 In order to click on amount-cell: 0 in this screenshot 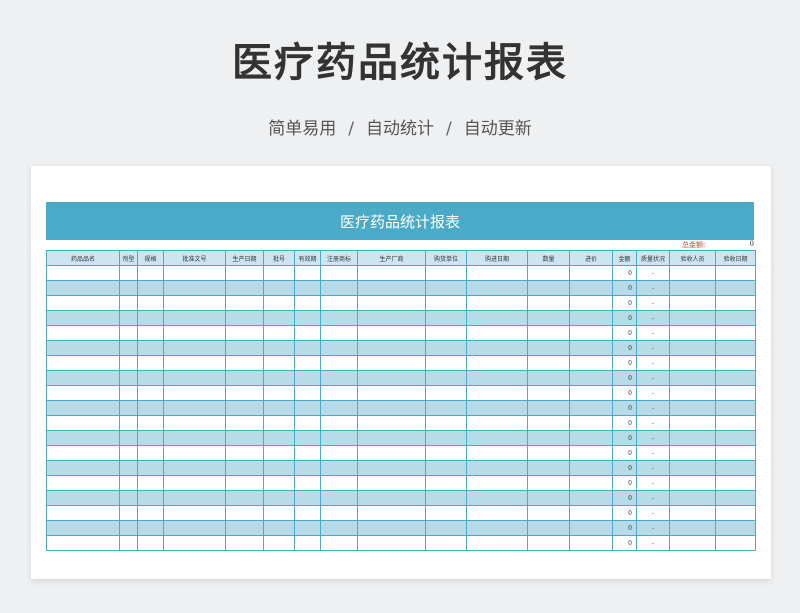, I will do `click(624, 393)`.